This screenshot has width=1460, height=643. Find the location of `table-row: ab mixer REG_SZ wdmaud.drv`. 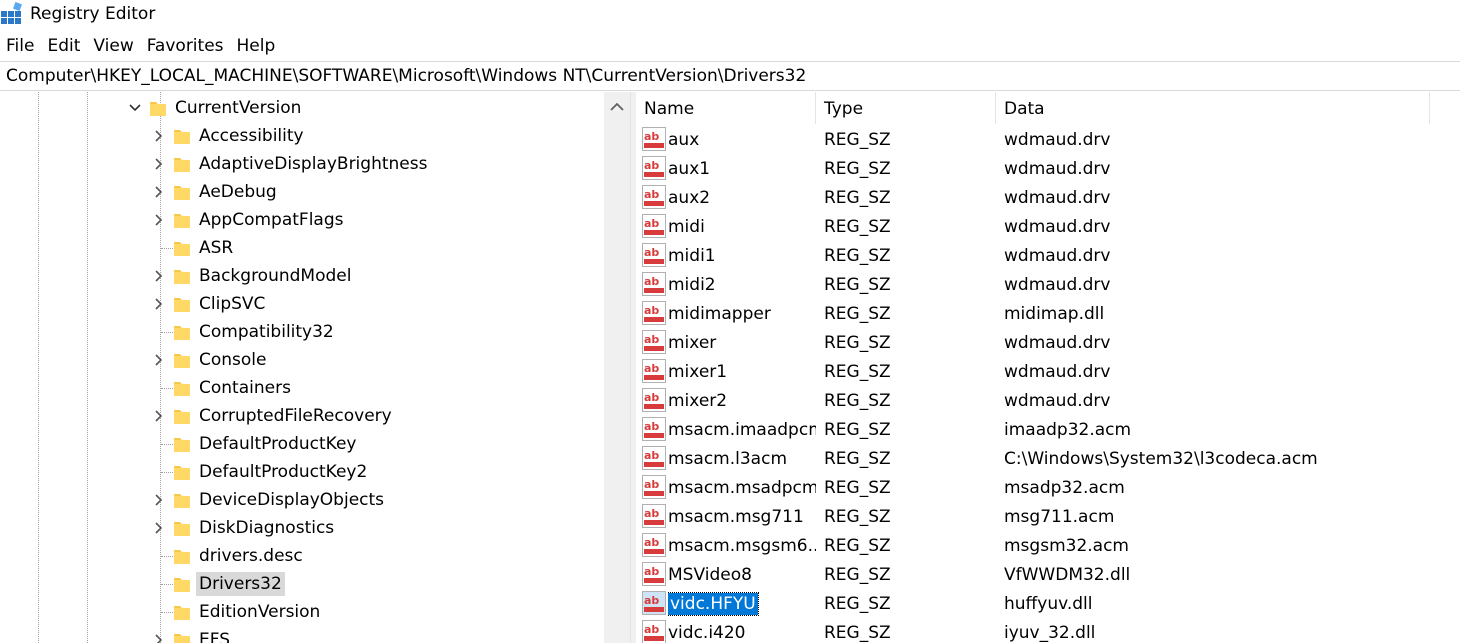

table-row: ab mixer REG_SZ wdmaud.drv is located at coordinates (1048, 342).